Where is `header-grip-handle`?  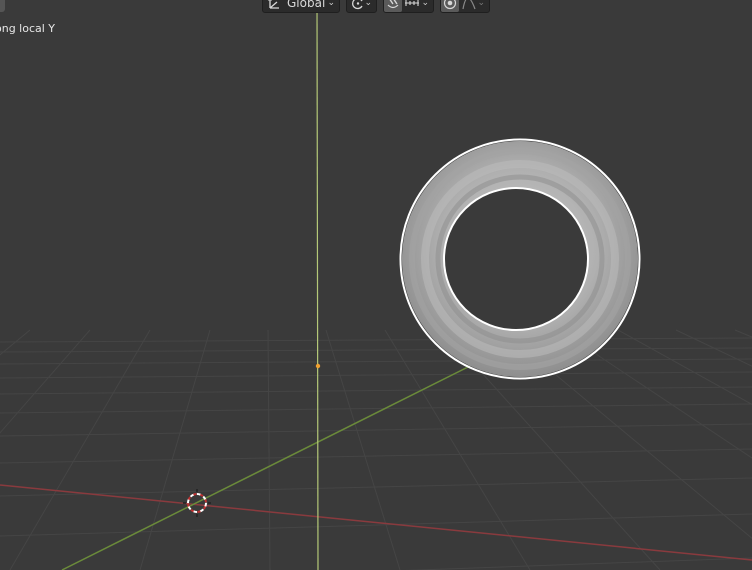
header-grip-handle is located at coordinates (2, 6).